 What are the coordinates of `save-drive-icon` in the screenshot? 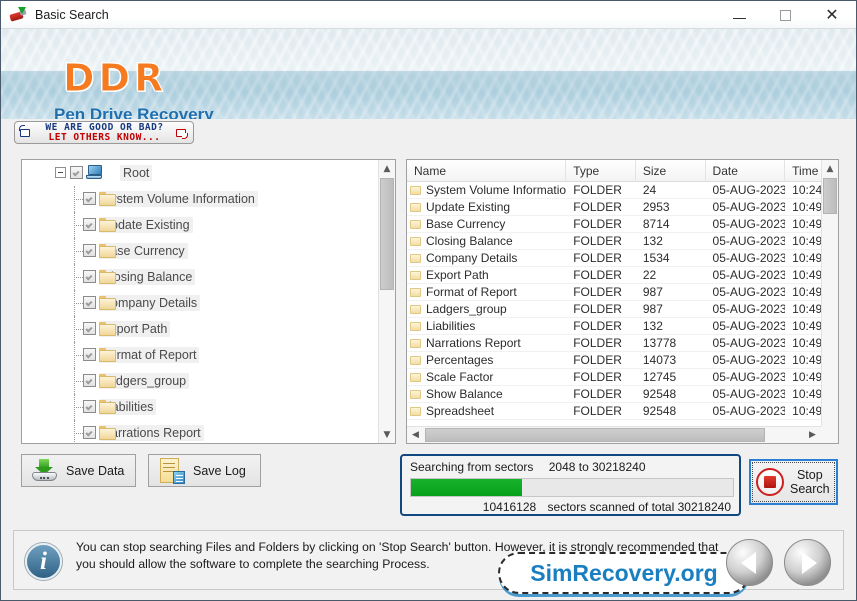 It's located at (45, 470).